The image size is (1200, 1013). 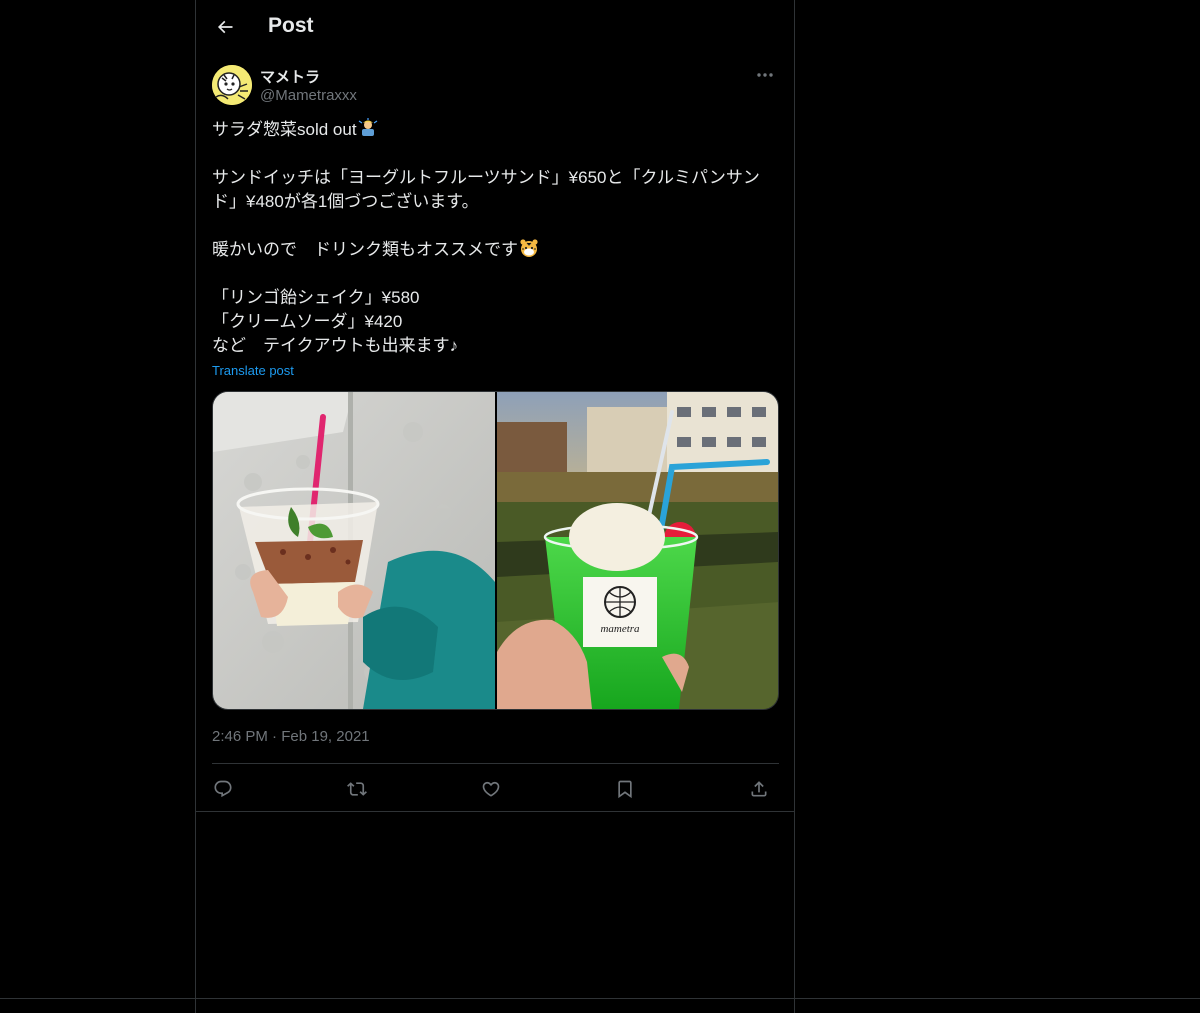 I want to click on more-horizontal-icon, so click(x=765, y=75).